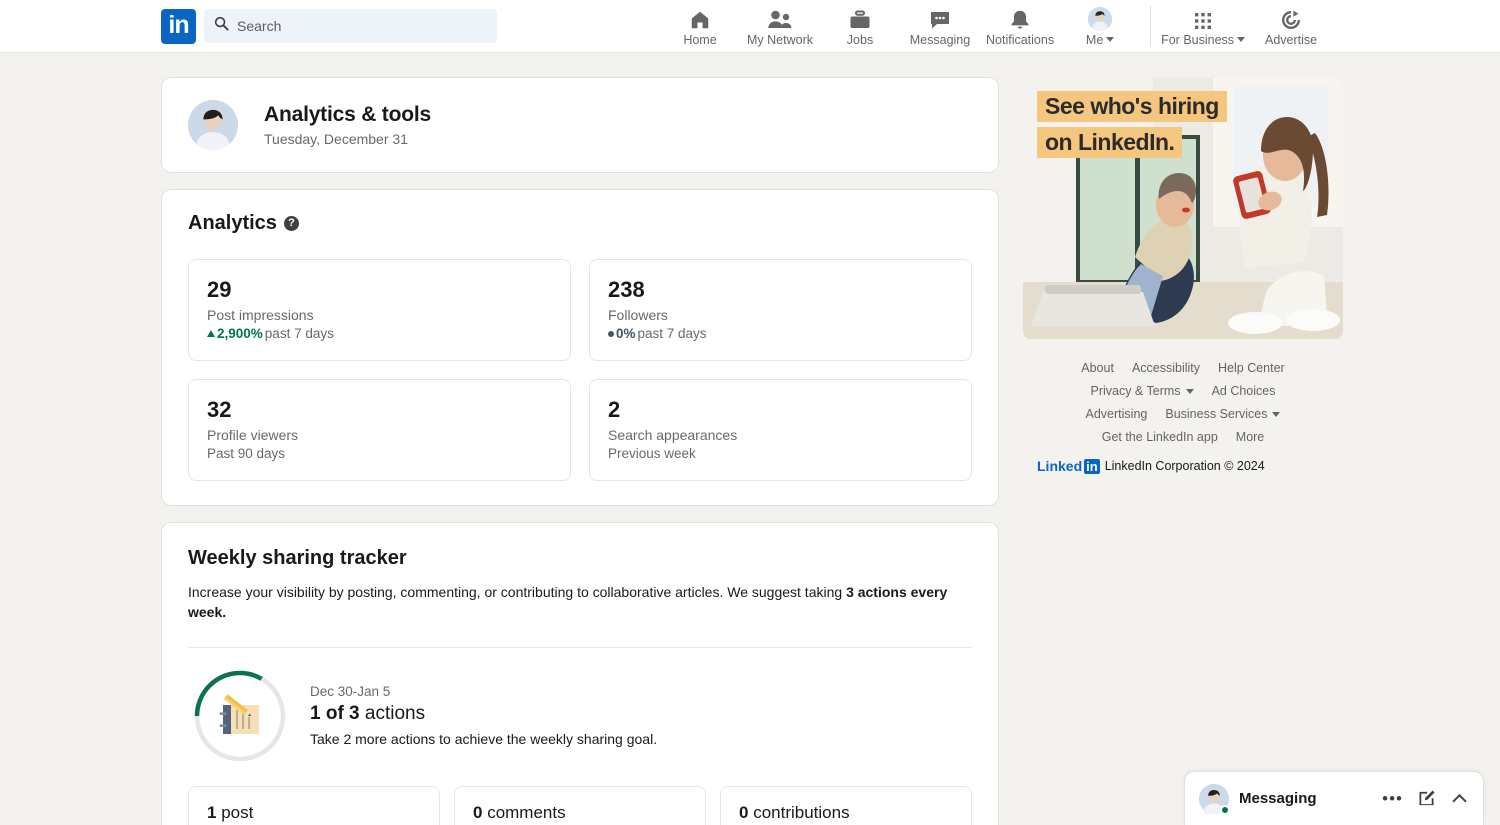 This screenshot has height=825, width=1500. Describe the element at coordinates (291, 223) in the screenshot. I see `help-question-icon: ?` at that location.